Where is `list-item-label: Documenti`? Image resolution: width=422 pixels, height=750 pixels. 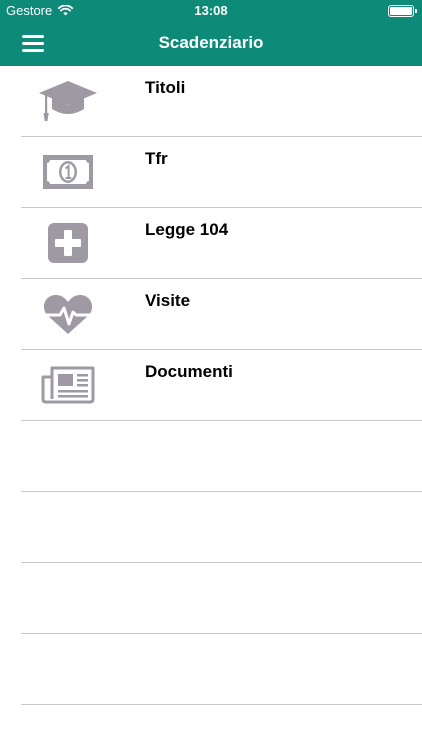 list-item-label: Documenti is located at coordinates (189, 371).